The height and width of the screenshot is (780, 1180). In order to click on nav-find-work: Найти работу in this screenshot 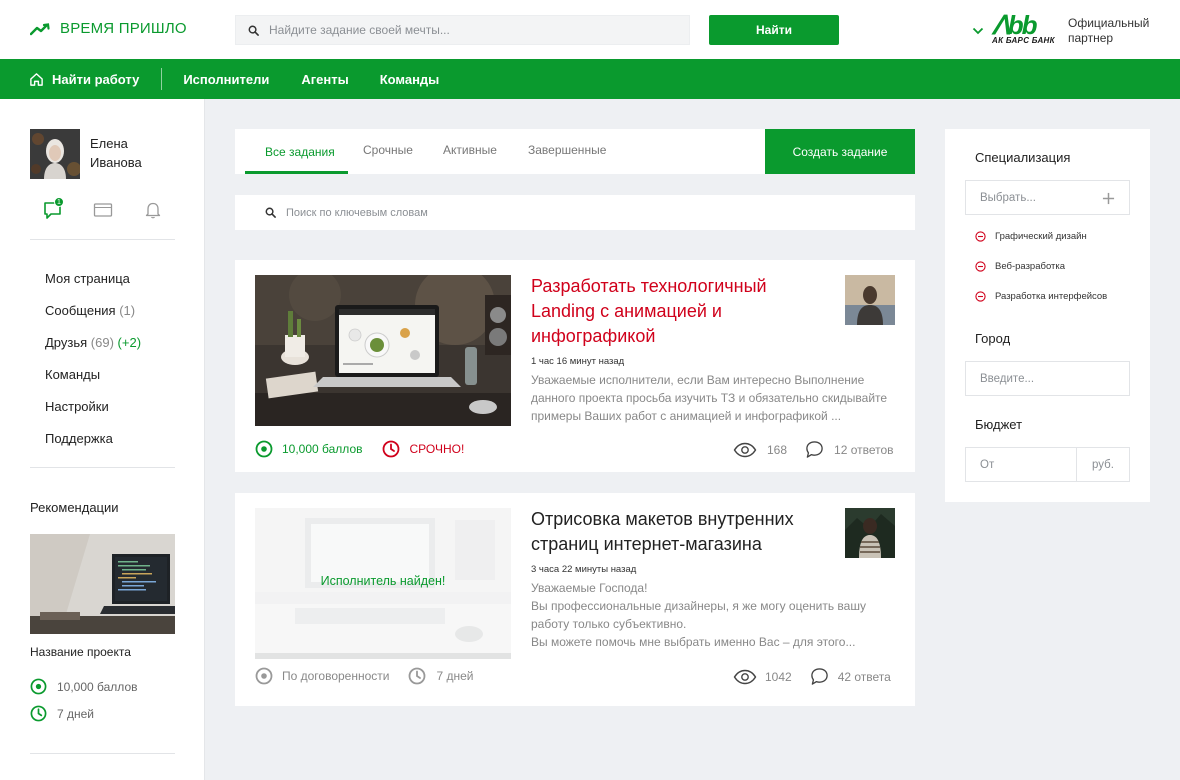, I will do `click(84, 79)`.